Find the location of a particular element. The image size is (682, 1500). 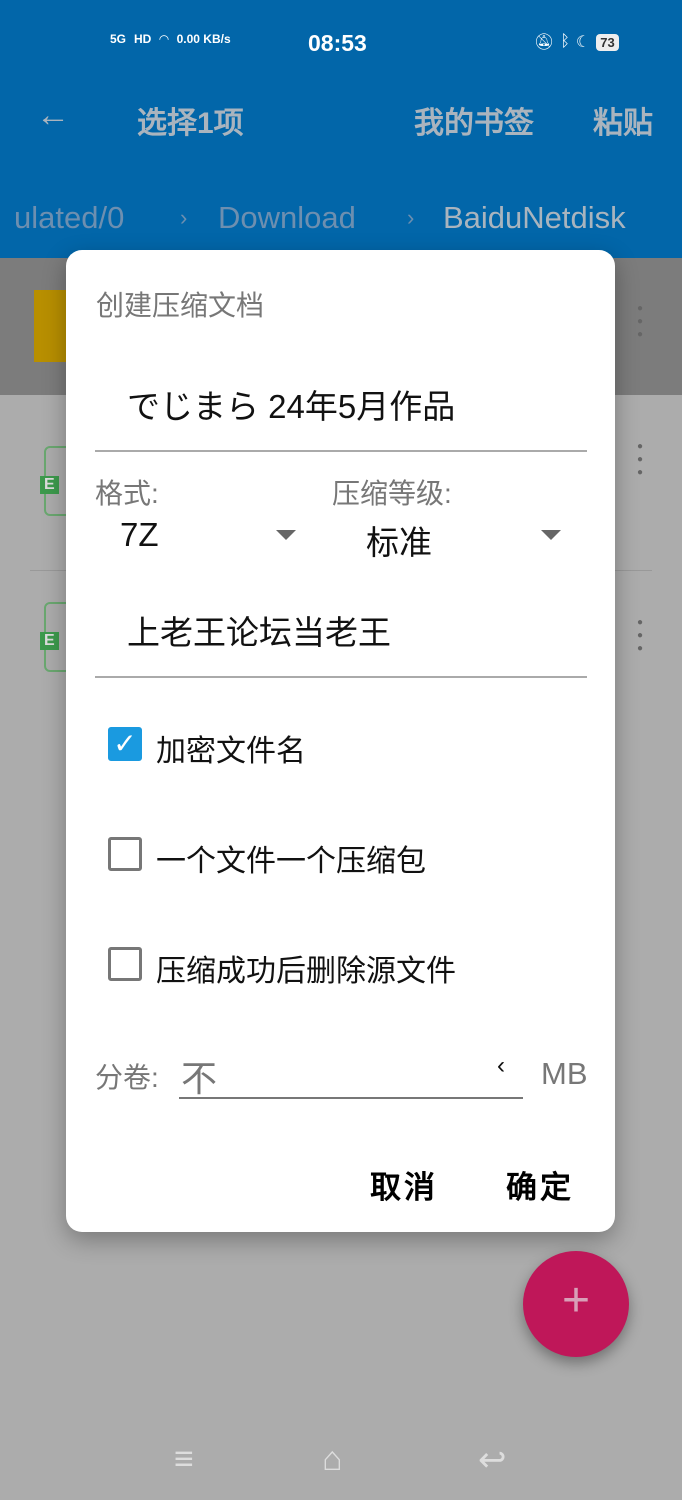

format-label: 格式: is located at coordinates (127, 493).